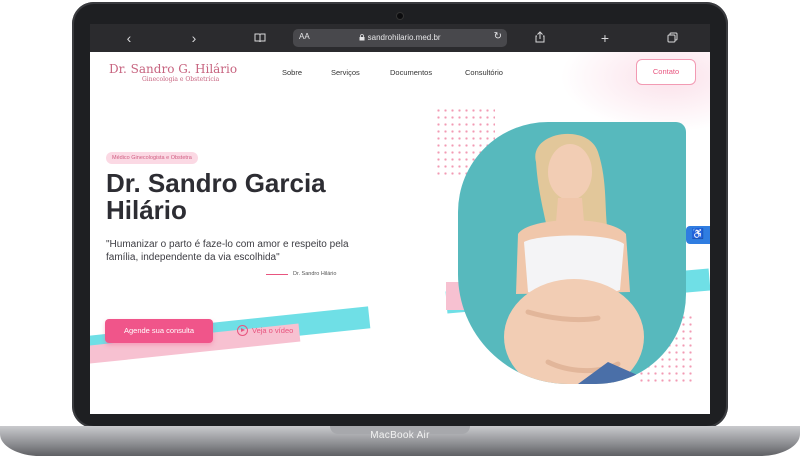 Image resolution: width=800 pixels, height=459 pixels. Describe the element at coordinates (260, 38) in the screenshot. I see `book-icon` at that location.